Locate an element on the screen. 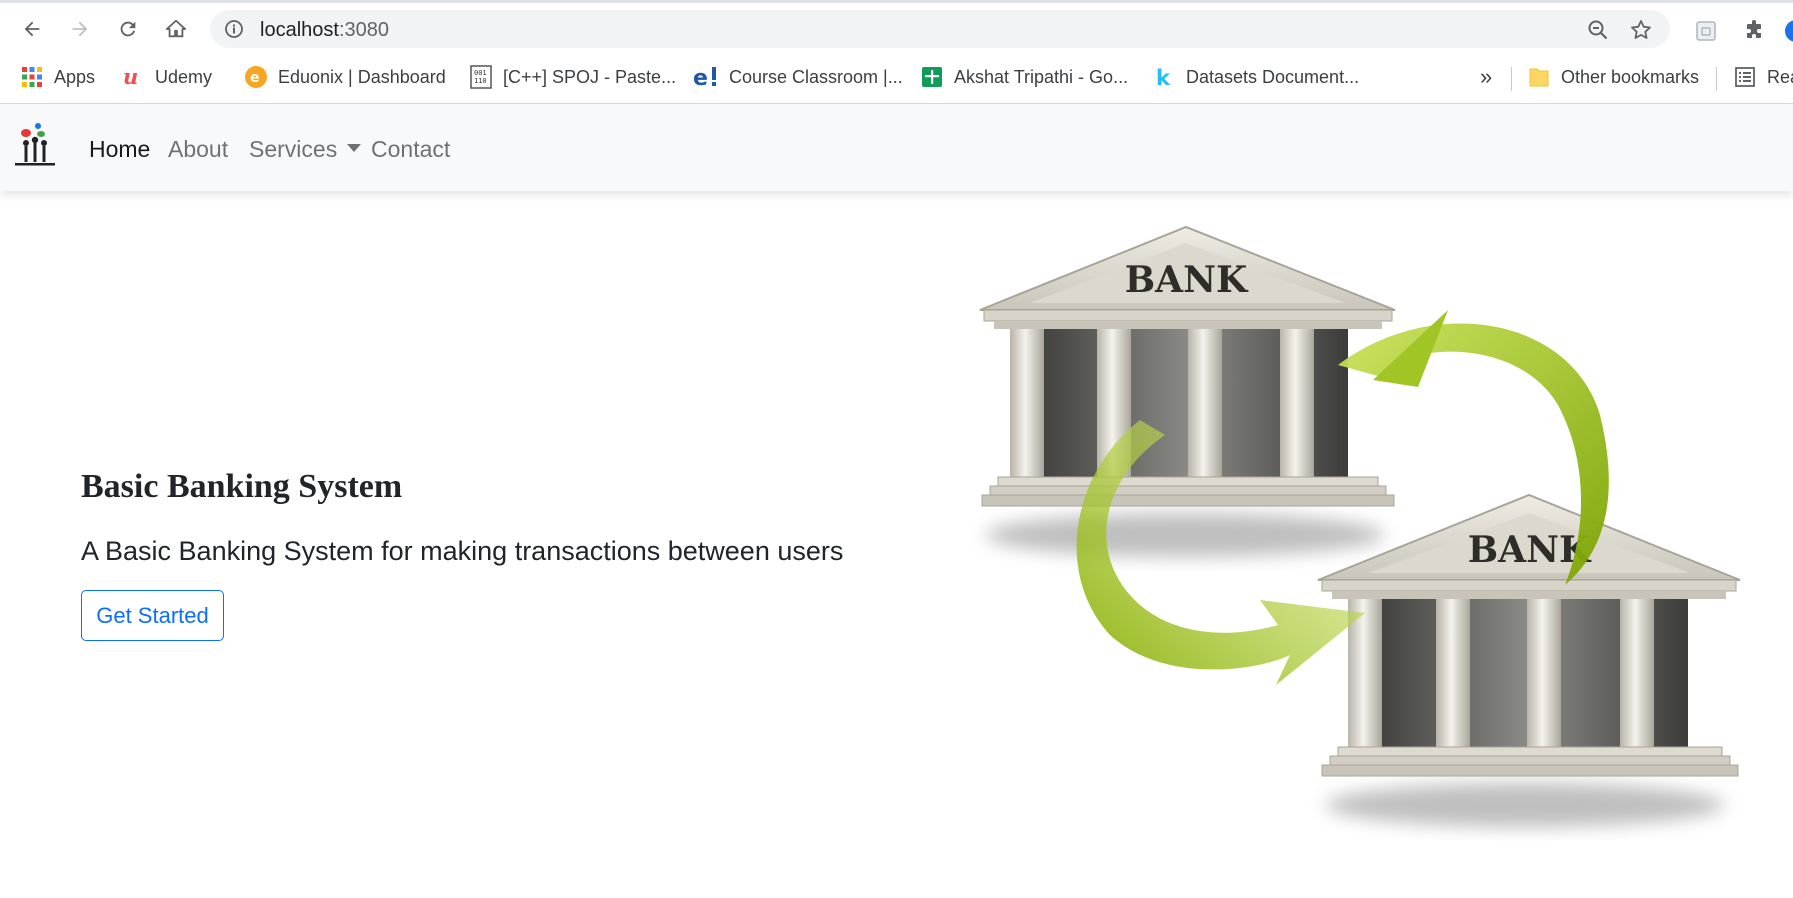 This screenshot has height=898, width=1793. google-sheets-icon is located at coordinates (932, 77).